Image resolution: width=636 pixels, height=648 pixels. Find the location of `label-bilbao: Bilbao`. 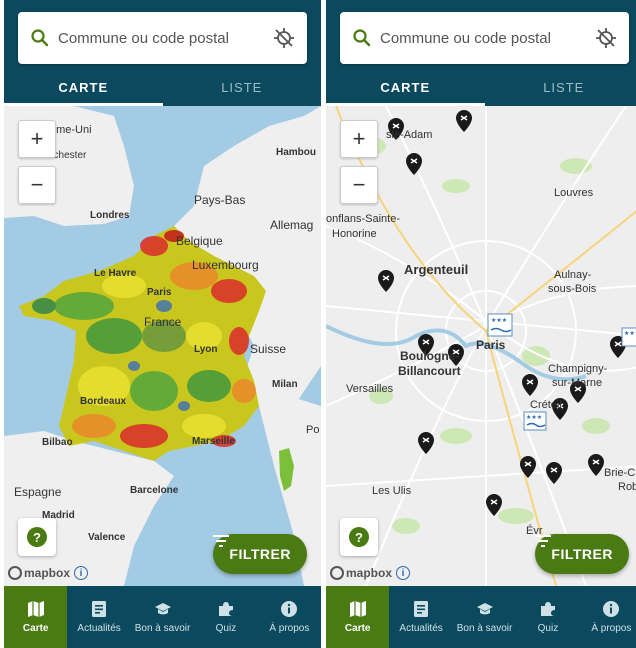

label-bilbao: Bilbao is located at coordinates (57, 442).